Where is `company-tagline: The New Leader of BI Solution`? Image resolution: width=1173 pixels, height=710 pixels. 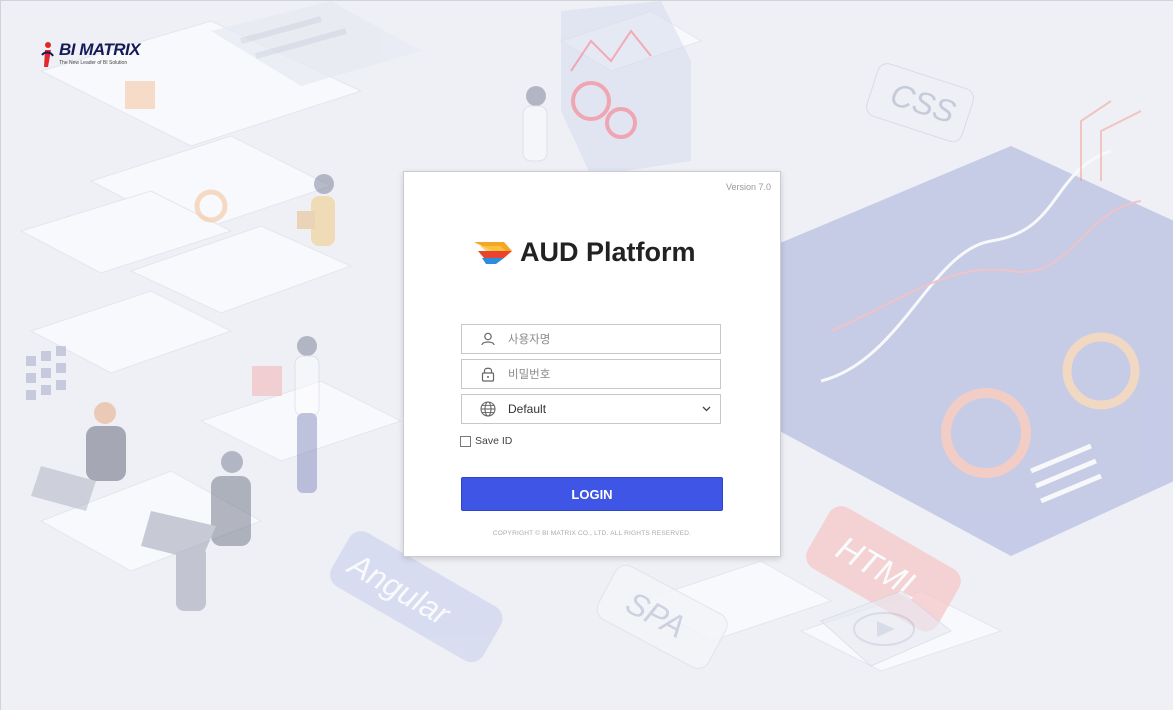
company-tagline: The New Leader of BI Solution is located at coordinates (93, 63).